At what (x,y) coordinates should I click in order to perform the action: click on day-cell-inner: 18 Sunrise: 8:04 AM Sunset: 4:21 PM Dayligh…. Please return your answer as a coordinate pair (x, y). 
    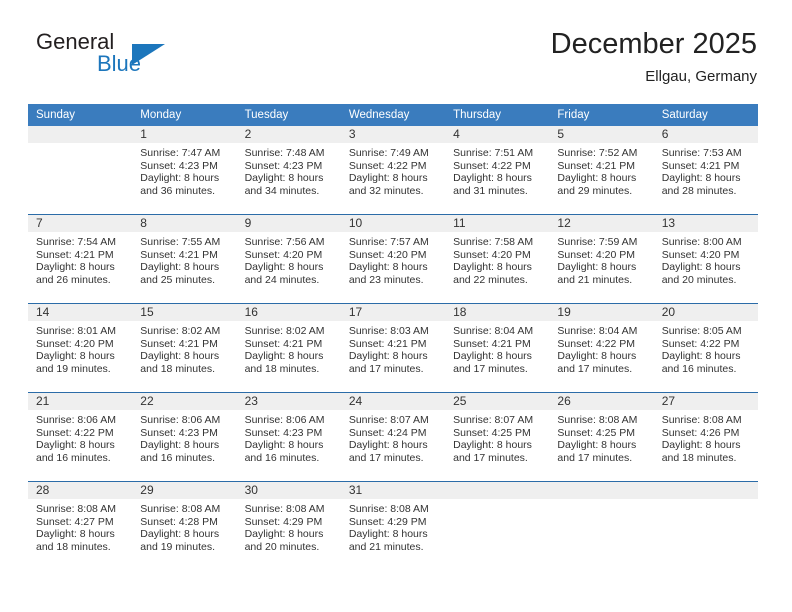
    Looking at the image, I should click on (497, 348).